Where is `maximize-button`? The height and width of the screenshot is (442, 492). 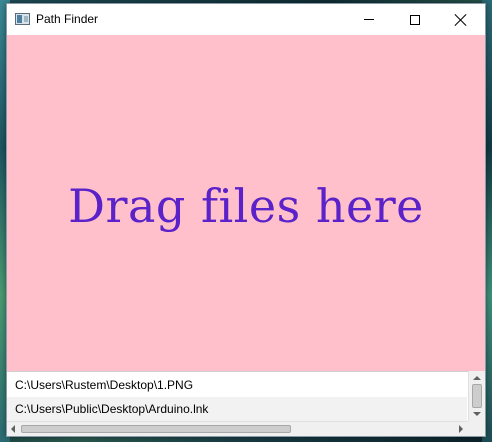 maximize-button is located at coordinates (415, 19).